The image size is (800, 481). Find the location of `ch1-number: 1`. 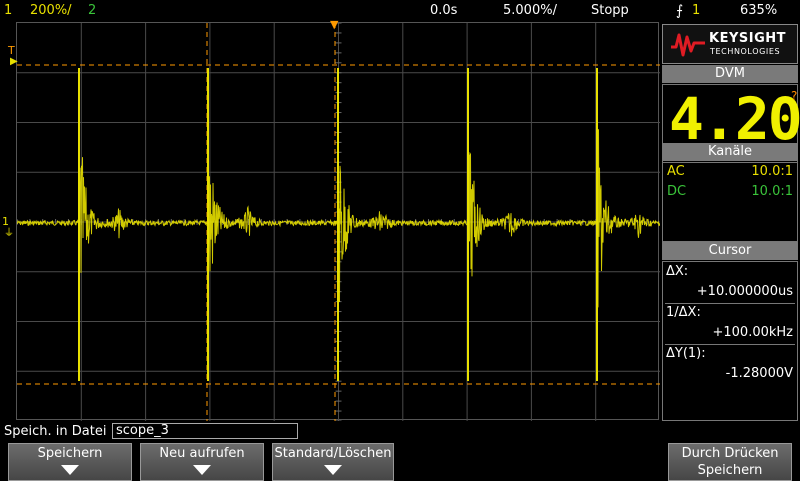

ch1-number: 1 is located at coordinates (8, 10).